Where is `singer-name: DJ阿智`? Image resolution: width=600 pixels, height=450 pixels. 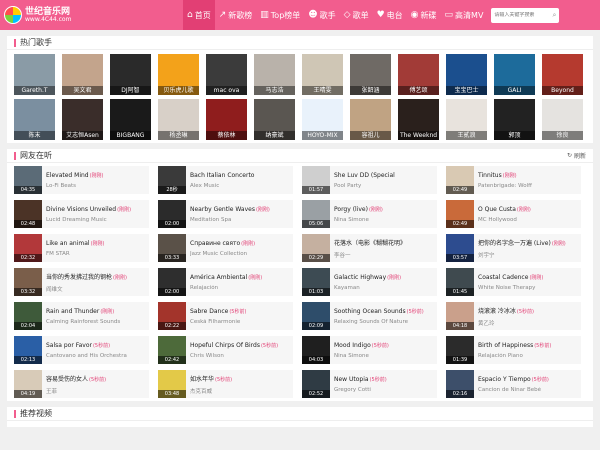
singer-name: DJ阿智 is located at coordinates (130, 90).